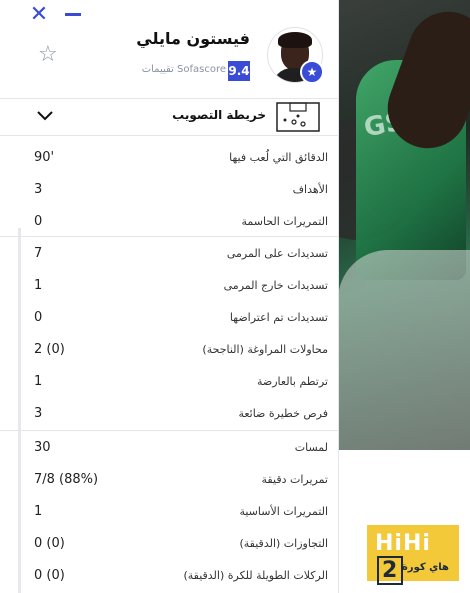 This screenshot has width=470, height=593. I want to click on chevron-down-icon, so click(45, 116).